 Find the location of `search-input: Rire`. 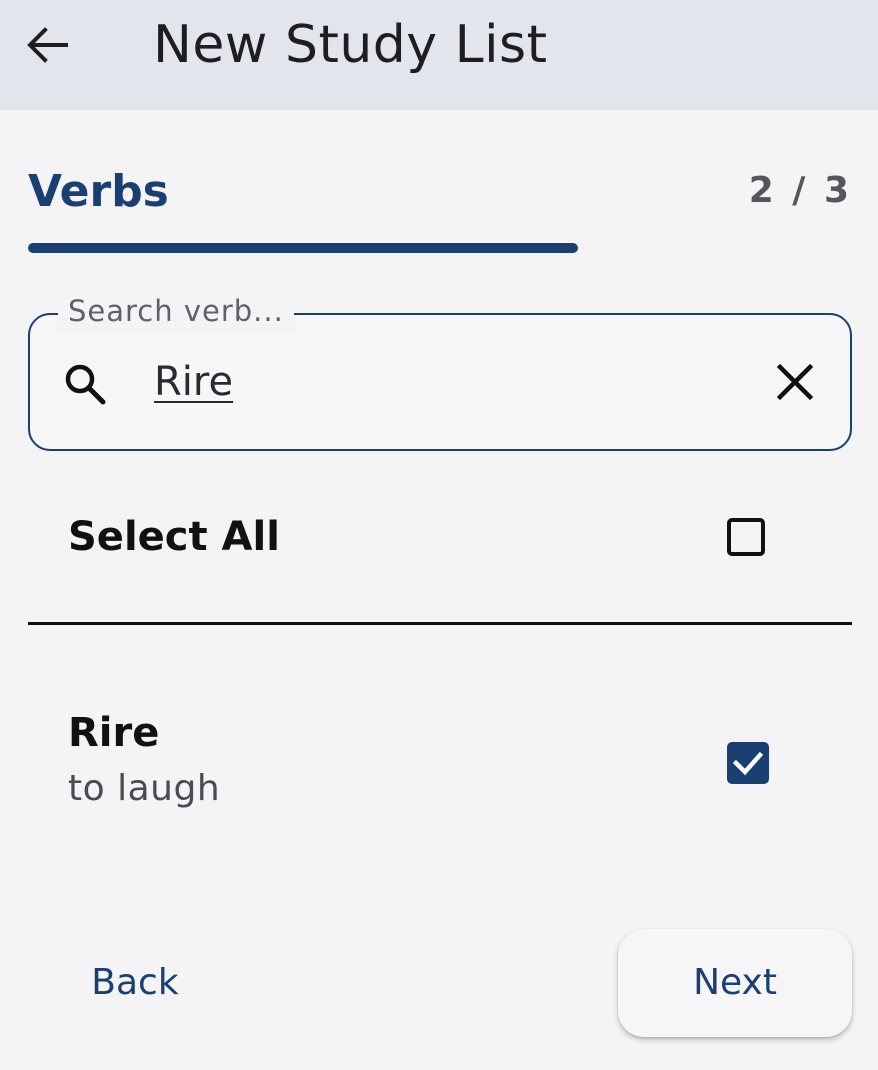

search-input: Rire is located at coordinates (193, 382).